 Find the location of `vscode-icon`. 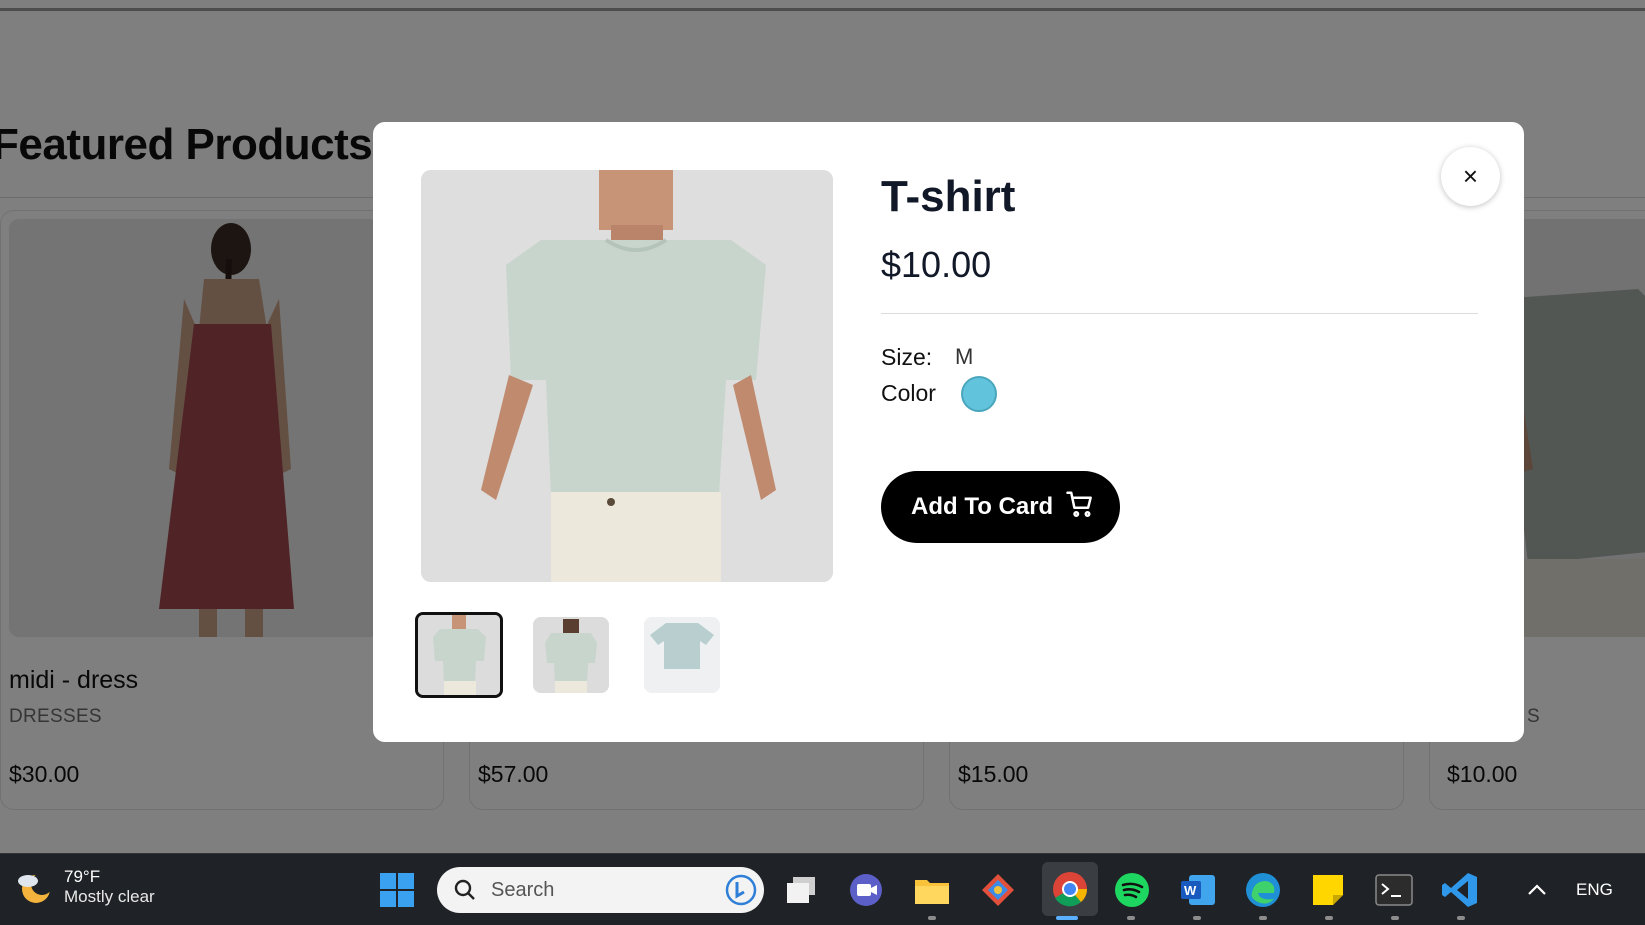

vscode-icon is located at coordinates (1460, 890).